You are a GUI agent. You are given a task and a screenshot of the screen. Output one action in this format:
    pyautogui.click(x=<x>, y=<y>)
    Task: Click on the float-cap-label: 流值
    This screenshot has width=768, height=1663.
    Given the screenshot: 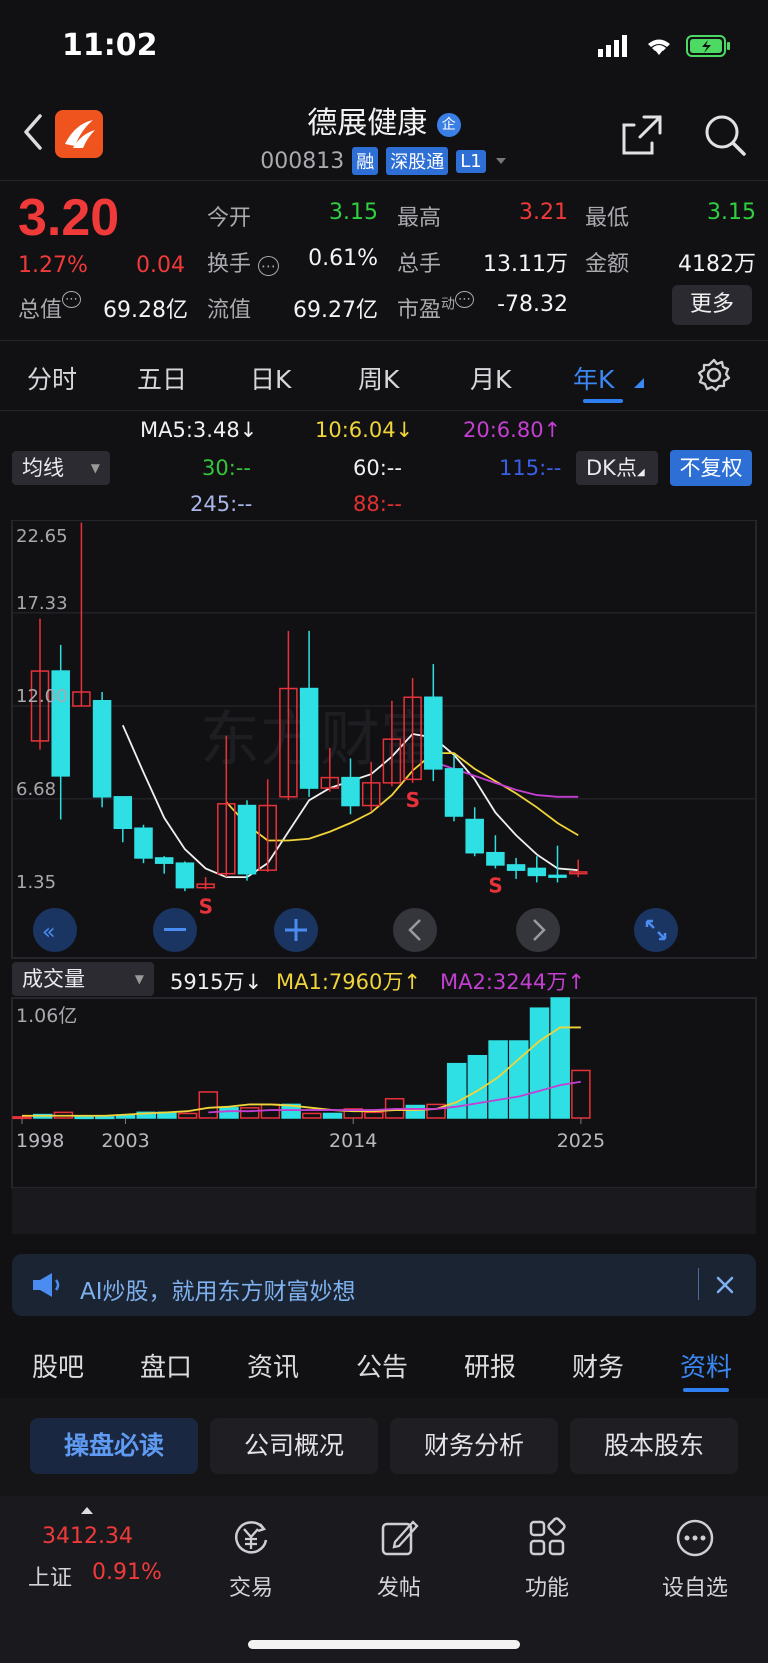 What is the action you would take?
    pyautogui.click(x=229, y=310)
    